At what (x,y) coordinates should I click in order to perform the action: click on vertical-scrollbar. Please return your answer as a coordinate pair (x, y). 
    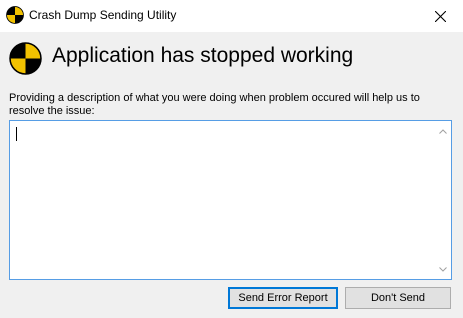
    Looking at the image, I should click on (442, 200).